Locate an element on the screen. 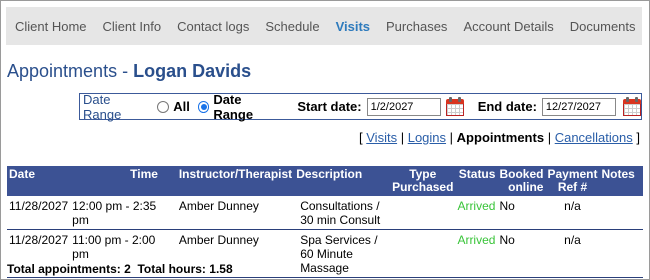 Image resolution: width=650 pixels, height=280 pixels. tab-client-home: Client Home is located at coordinates (51, 26).